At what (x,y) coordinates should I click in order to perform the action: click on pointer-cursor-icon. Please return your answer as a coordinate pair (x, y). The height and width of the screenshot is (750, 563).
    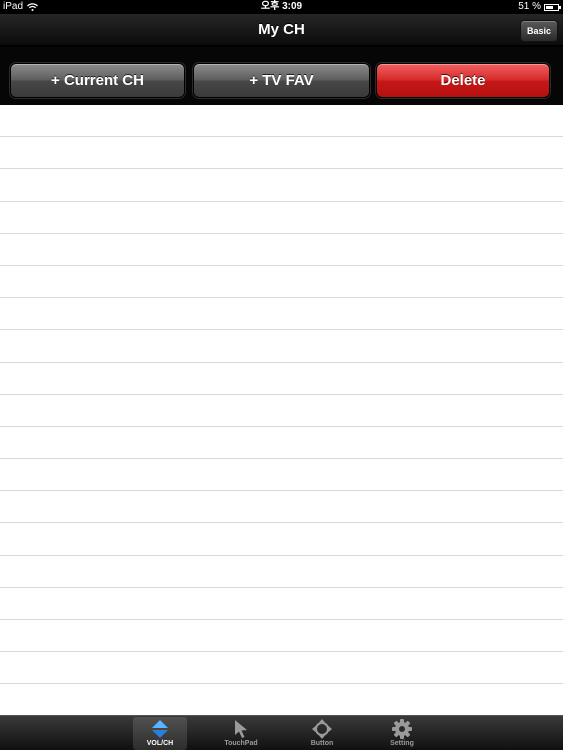
    Looking at the image, I should click on (241, 729).